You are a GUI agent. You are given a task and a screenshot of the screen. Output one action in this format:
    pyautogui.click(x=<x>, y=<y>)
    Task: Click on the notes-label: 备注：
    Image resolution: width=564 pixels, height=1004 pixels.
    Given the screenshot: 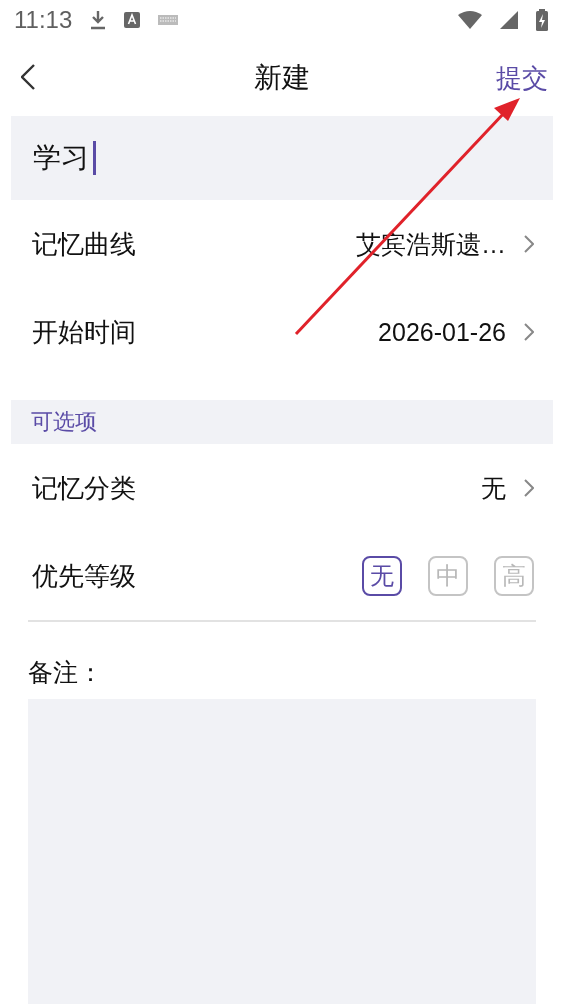 What is the action you would take?
    pyautogui.click(x=65, y=673)
    